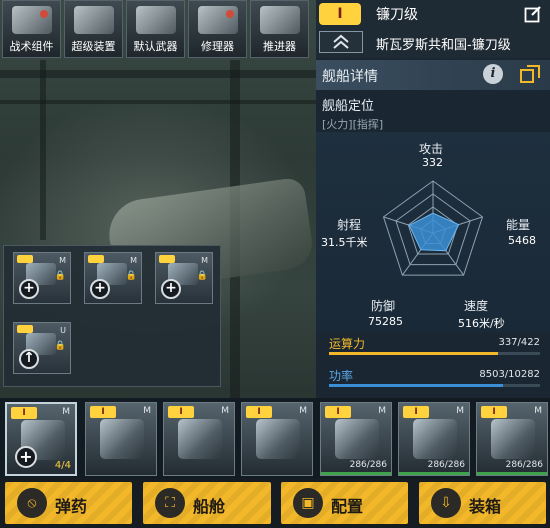  I want to click on collapse-button, so click(341, 42).